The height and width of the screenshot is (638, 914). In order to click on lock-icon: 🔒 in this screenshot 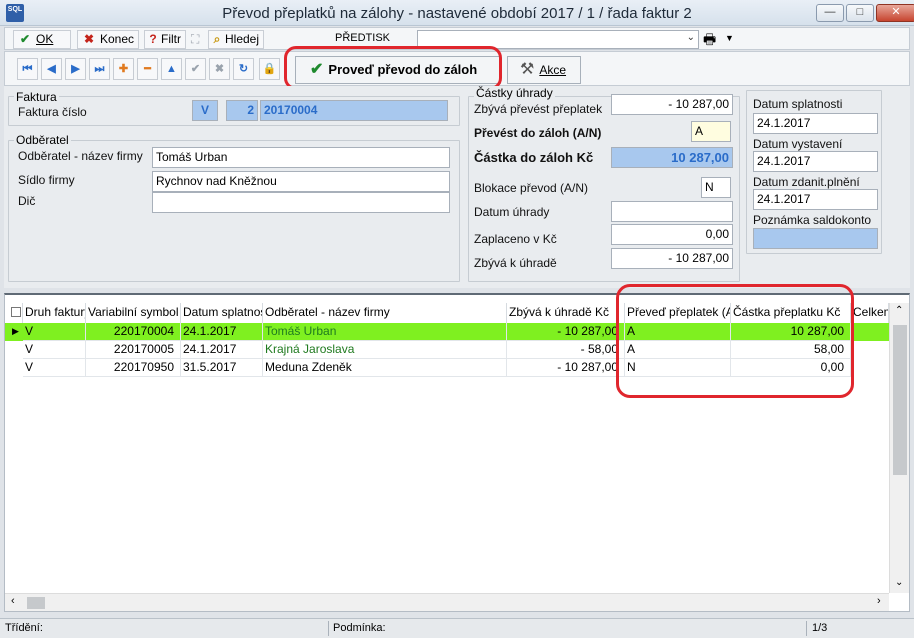, I will do `click(269, 69)`.